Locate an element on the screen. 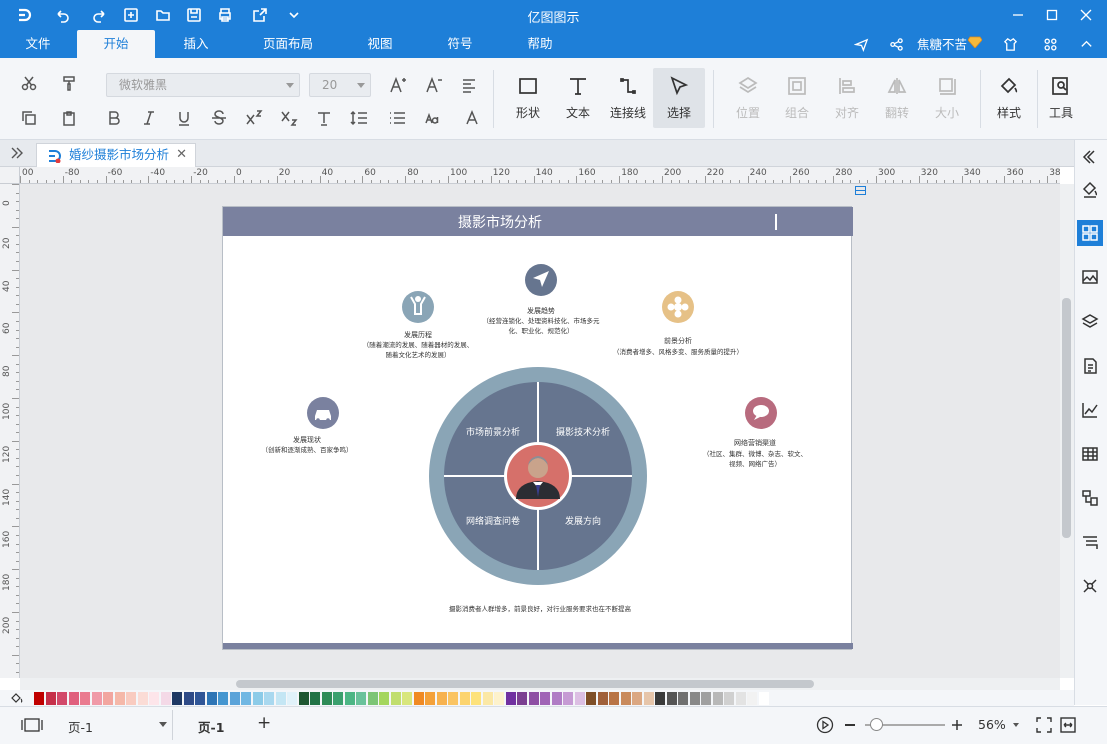 The image size is (1107, 744). menu-view: 视图 is located at coordinates (380, 44).